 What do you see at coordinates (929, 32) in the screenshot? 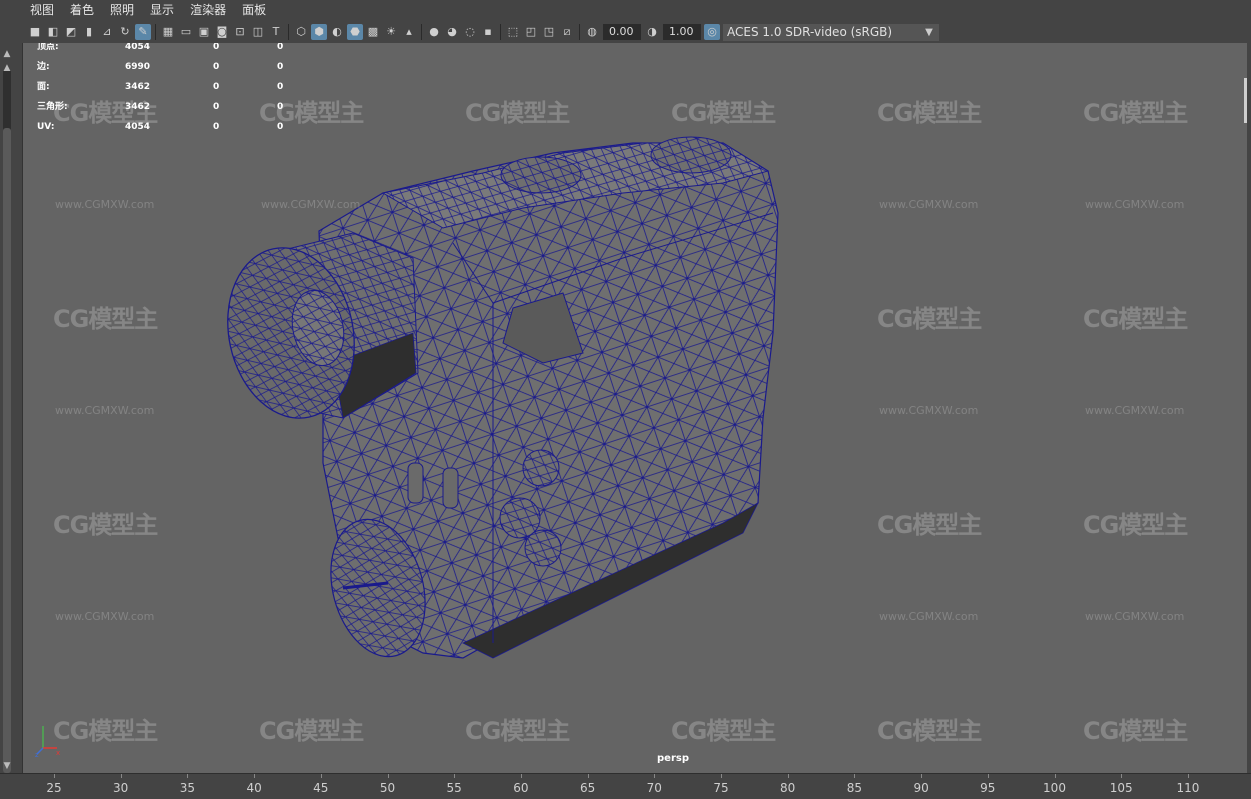
I see `chevron-down-icon: ▼` at bounding box center [929, 32].